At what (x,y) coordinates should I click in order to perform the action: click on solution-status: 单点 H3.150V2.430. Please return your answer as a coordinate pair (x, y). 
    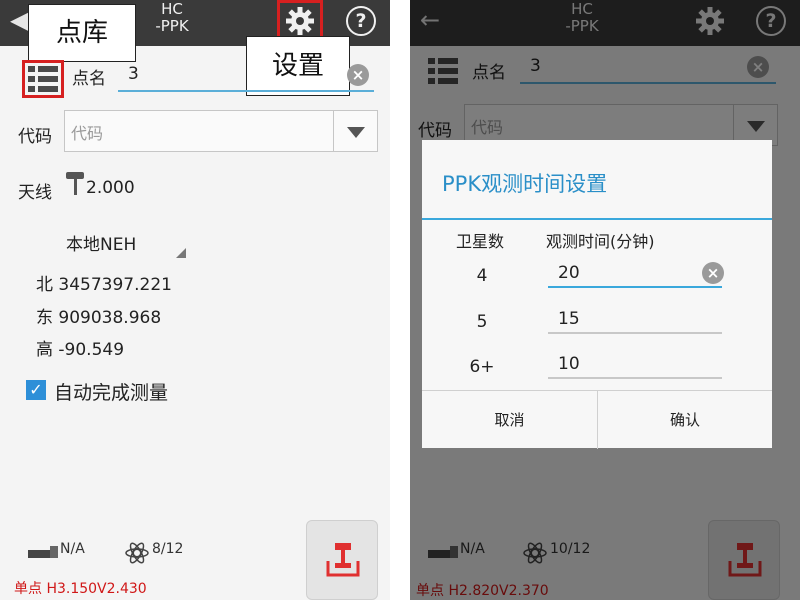
    Looking at the image, I should click on (80, 589).